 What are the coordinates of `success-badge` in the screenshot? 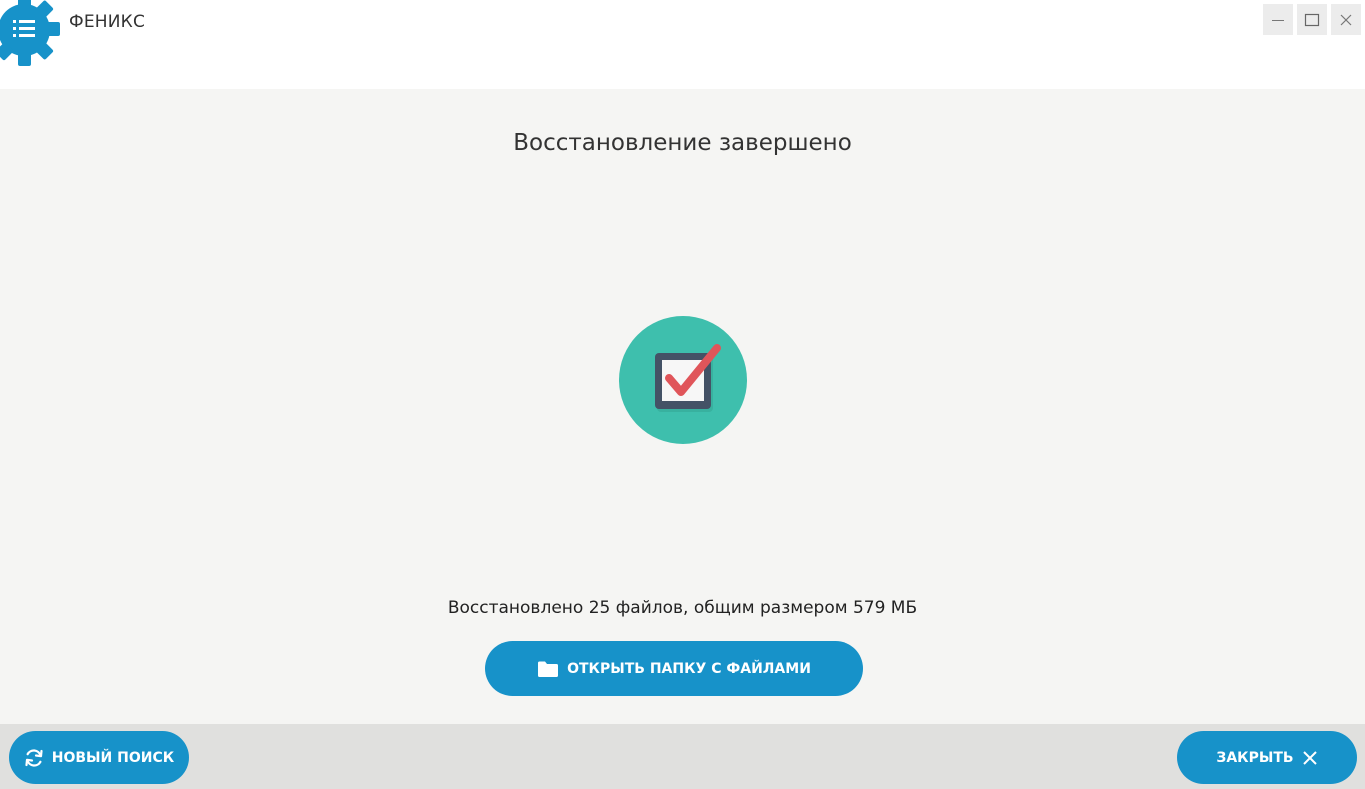 It's located at (683, 380).